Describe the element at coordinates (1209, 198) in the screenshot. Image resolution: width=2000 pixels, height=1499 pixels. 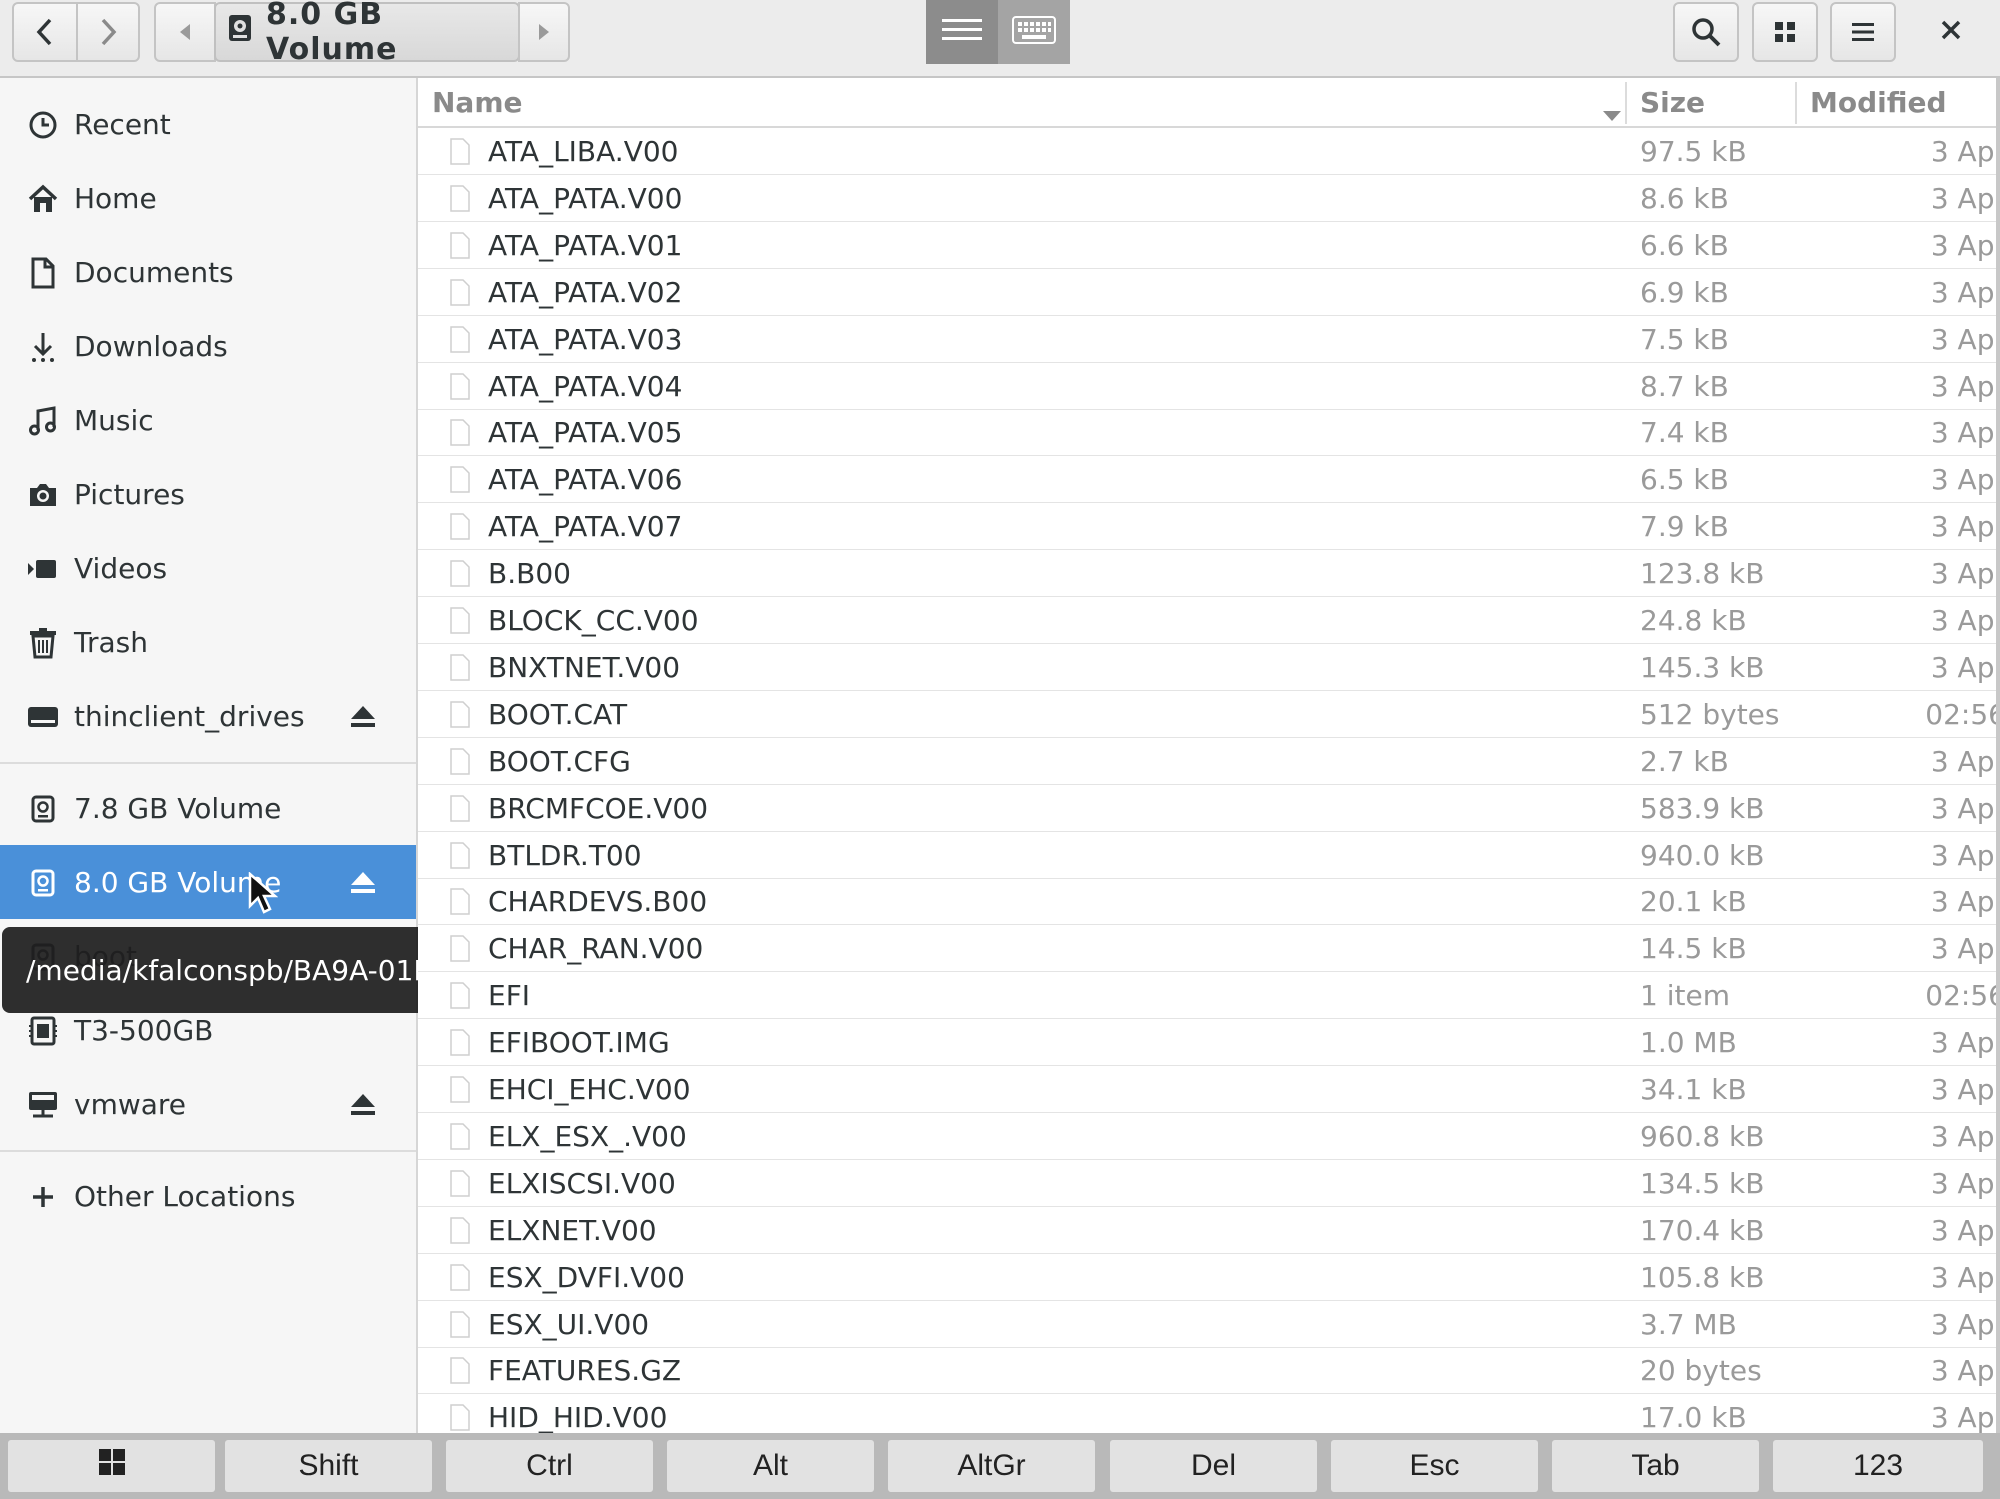
I see `file-row: ATA_PATA.V00 8.6 kB 3 Apr` at that location.